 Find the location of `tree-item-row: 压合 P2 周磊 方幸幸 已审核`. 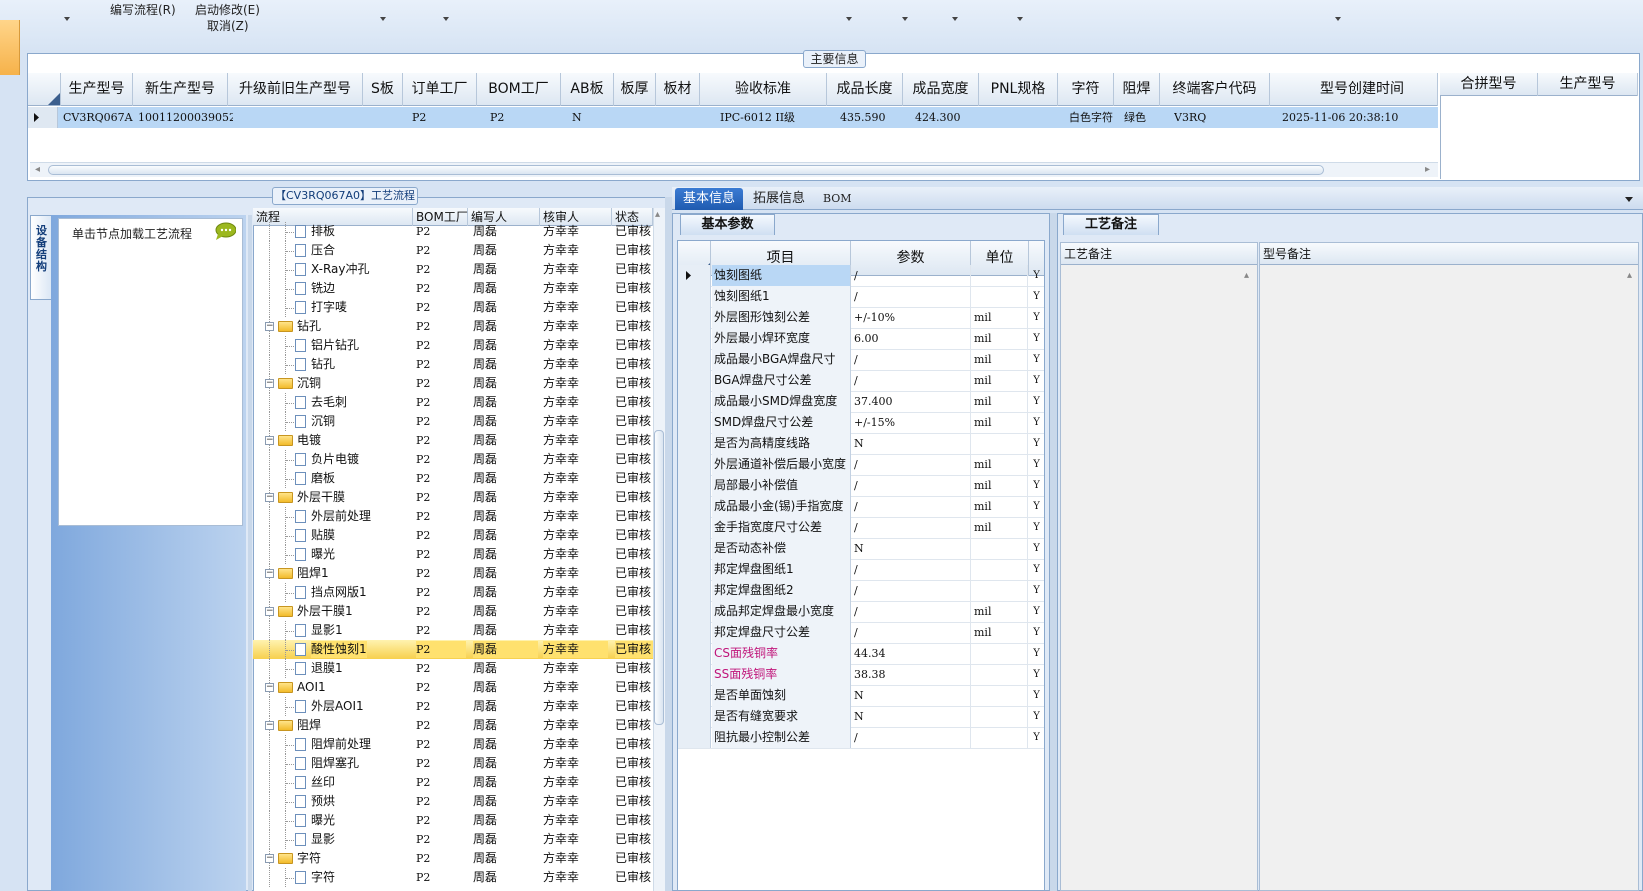

tree-item-row: 压合 P2 周磊 方幸幸 已审核 is located at coordinates (453, 250).